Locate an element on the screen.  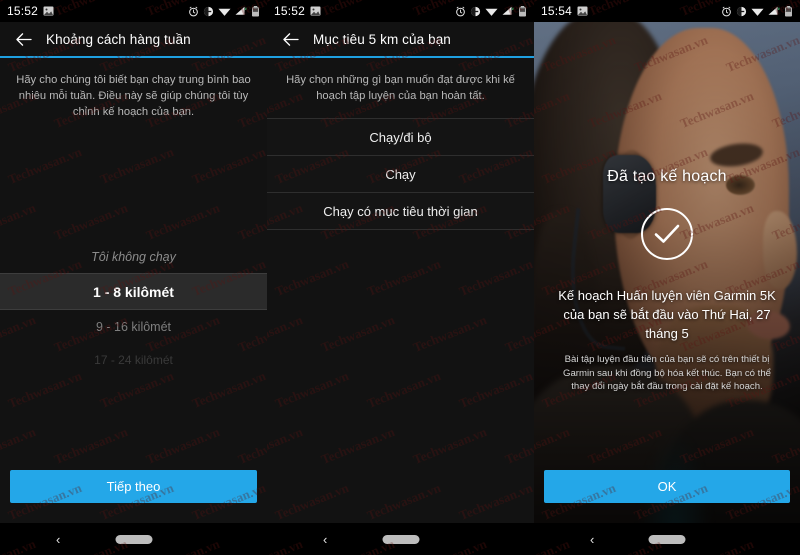
toolbar: Mục tiêu 5 km của bạn is located at coordinates (400, 39).